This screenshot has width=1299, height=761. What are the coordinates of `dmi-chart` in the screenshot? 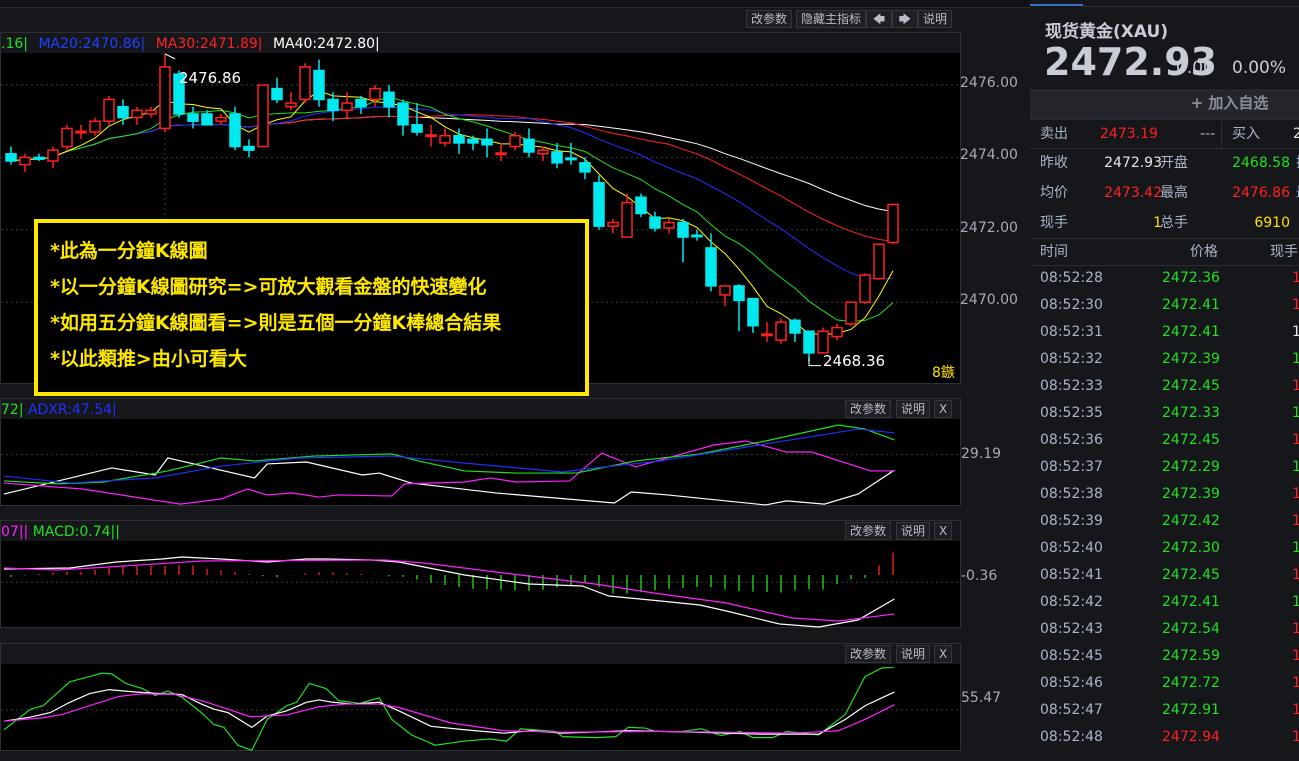 It's located at (480, 463).